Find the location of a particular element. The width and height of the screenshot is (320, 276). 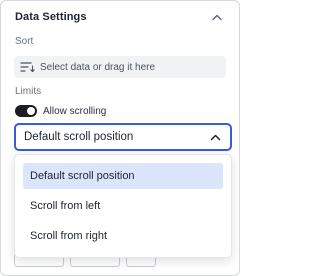

allow-scrolling-label: Allow scrolling is located at coordinates (75, 111).